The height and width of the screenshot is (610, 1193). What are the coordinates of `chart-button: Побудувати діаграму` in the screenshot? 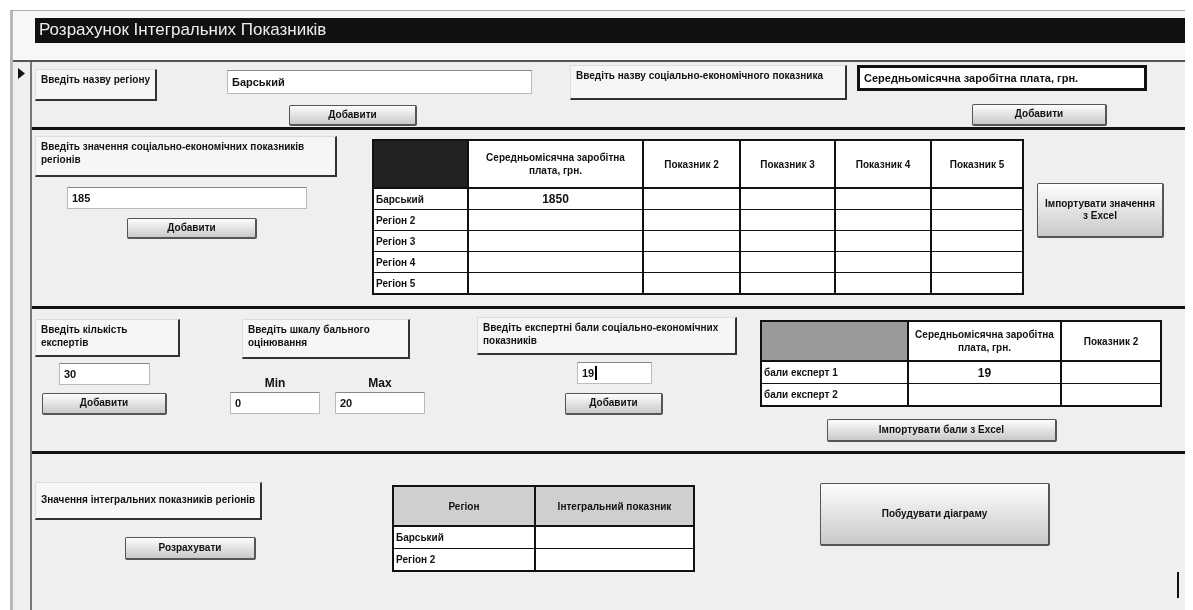 It's located at (935, 514).